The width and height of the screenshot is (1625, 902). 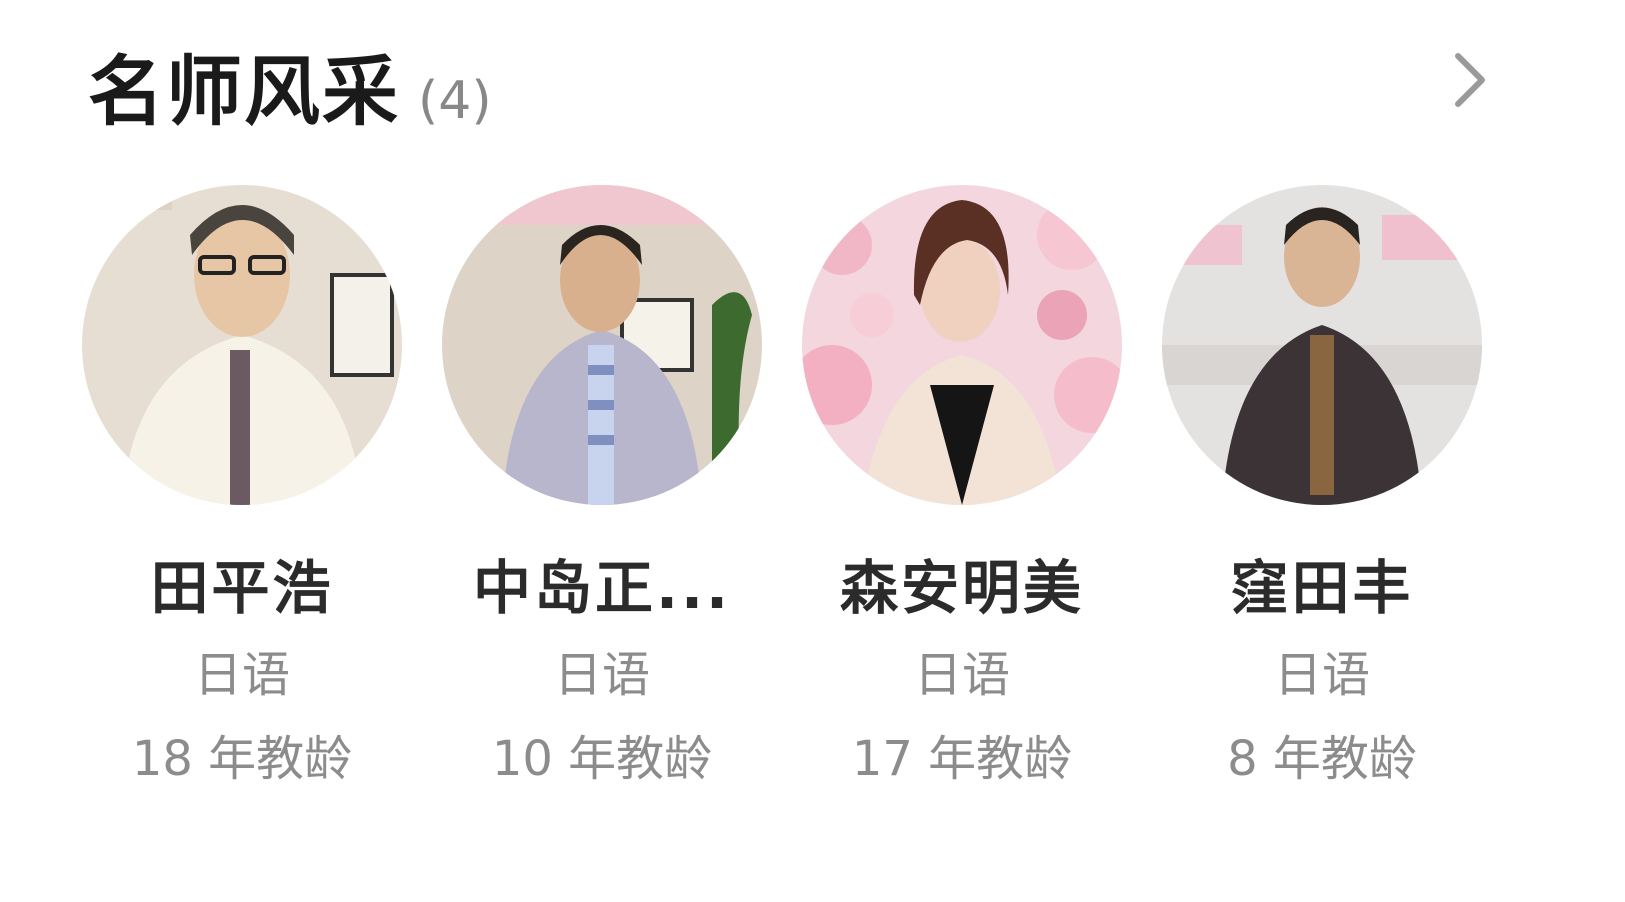 I want to click on teacher-count: (4), so click(x=455, y=101).